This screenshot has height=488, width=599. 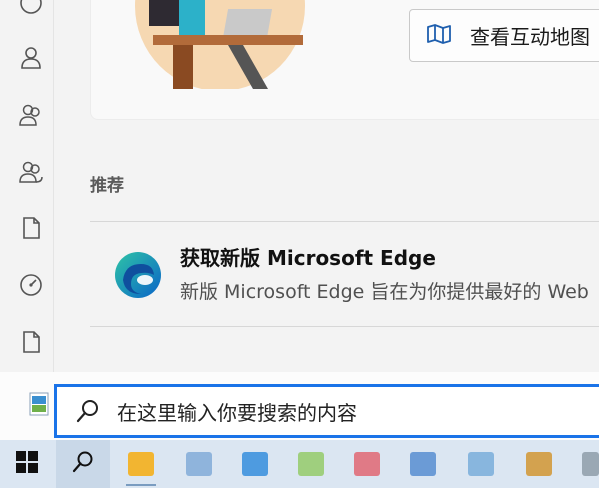 What do you see at coordinates (31, 57) in the screenshot?
I see `person-icon` at bounding box center [31, 57].